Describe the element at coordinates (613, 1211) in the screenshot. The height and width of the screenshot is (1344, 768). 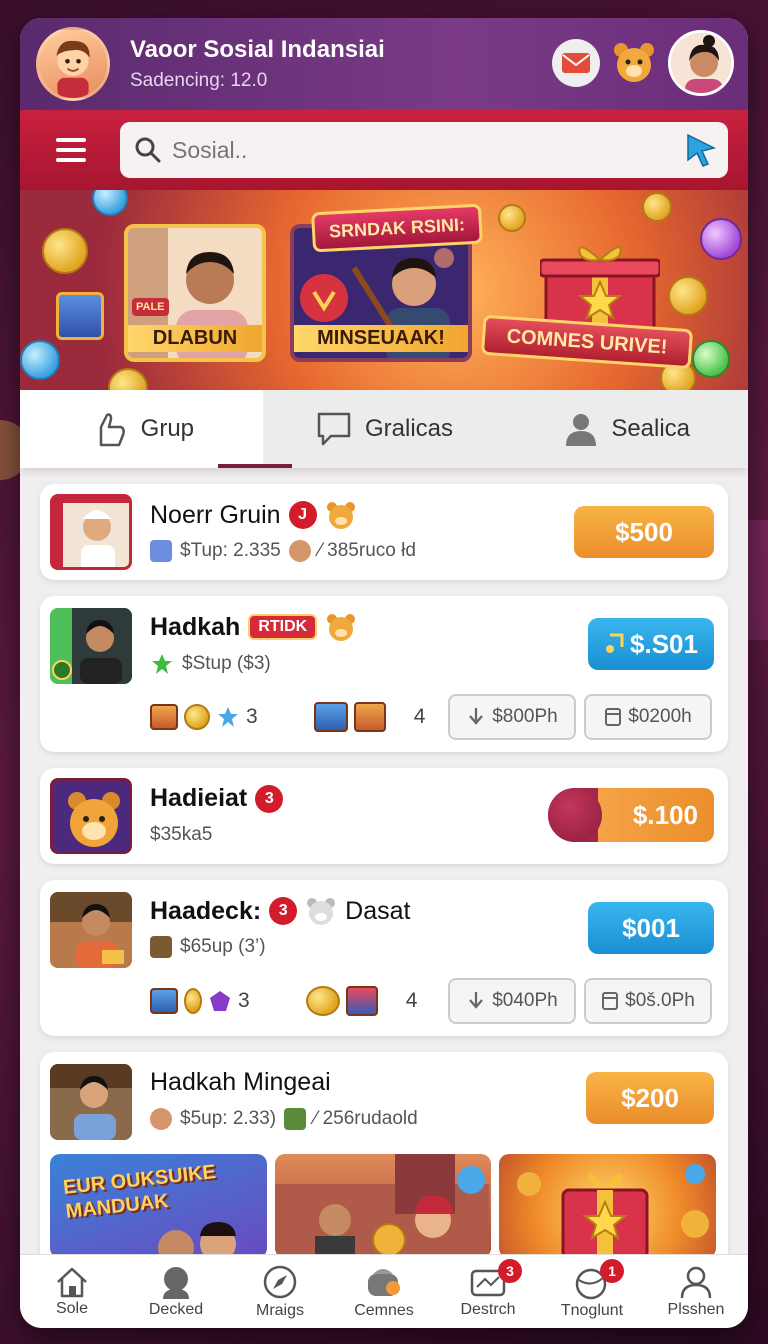
I see `gift-box-icon` at that location.